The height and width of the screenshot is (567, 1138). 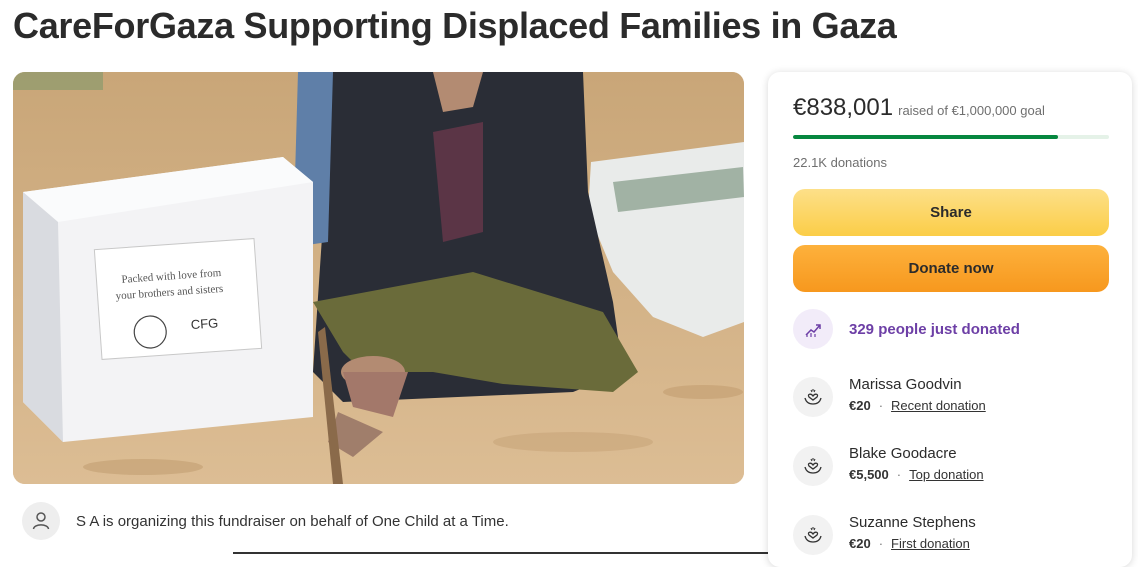 I want to click on donor-name: Marissa Goodvin, so click(x=905, y=384).